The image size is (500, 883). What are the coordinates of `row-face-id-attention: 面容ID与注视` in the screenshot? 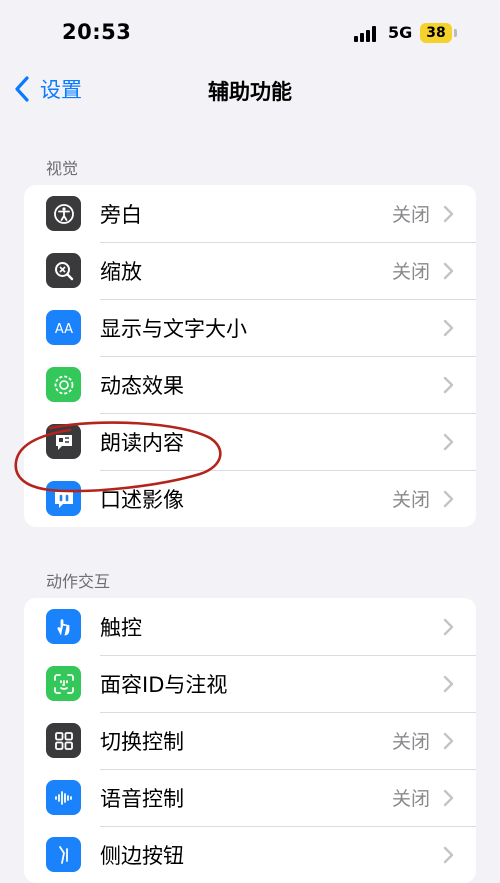 It's located at (250, 683).